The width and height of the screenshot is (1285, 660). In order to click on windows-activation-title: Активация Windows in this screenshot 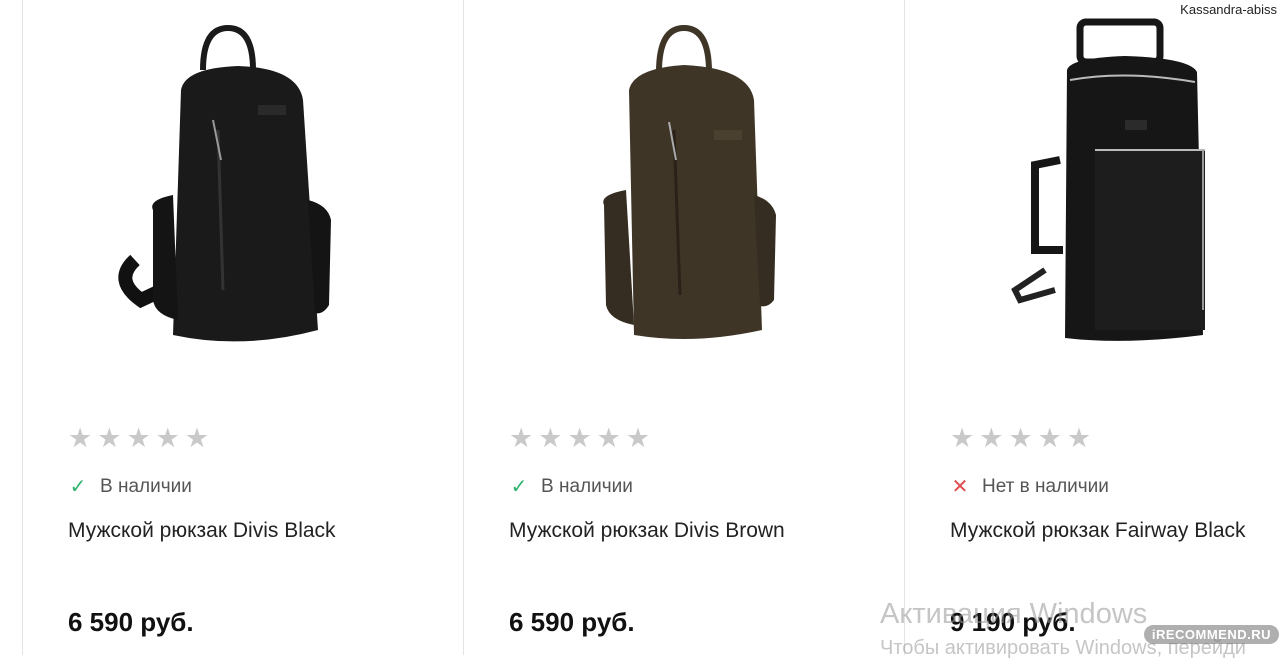, I will do `click(1014, 614)`.